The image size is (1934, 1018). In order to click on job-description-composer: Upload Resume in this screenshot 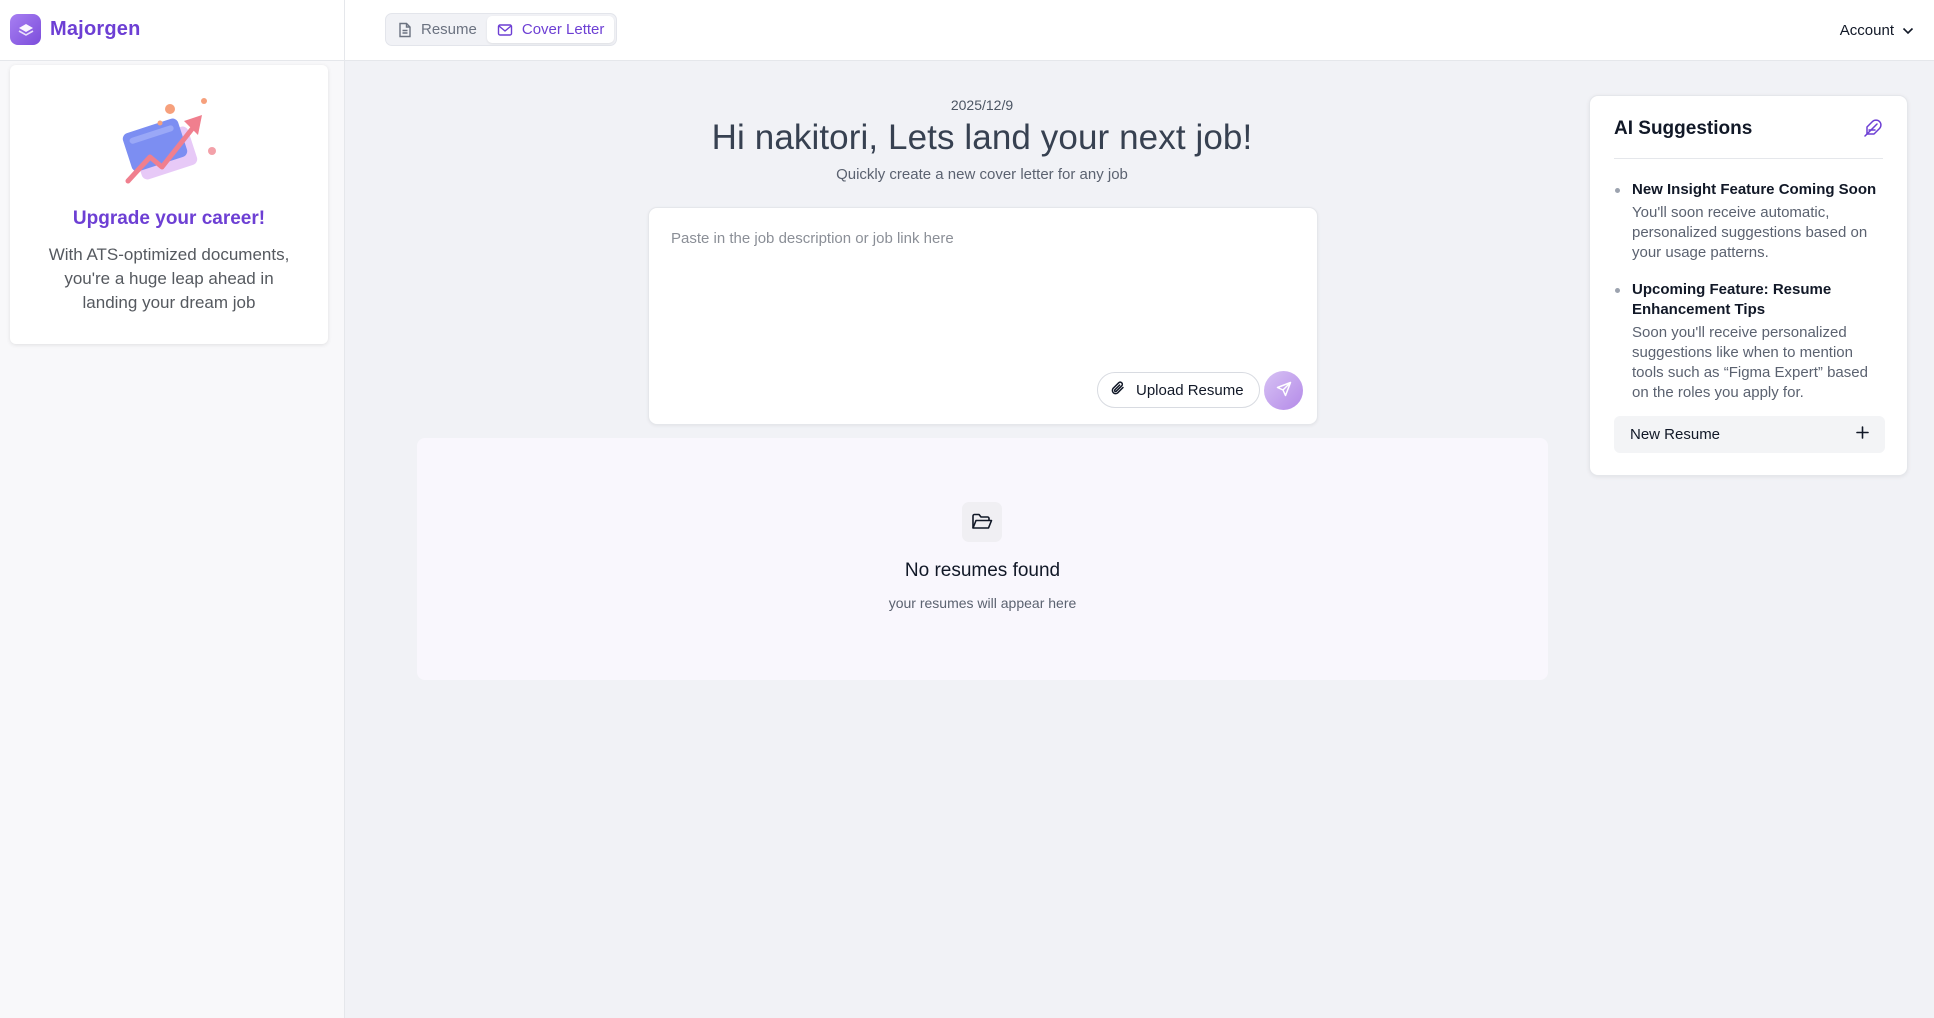, I will do `click(983, 316)`.